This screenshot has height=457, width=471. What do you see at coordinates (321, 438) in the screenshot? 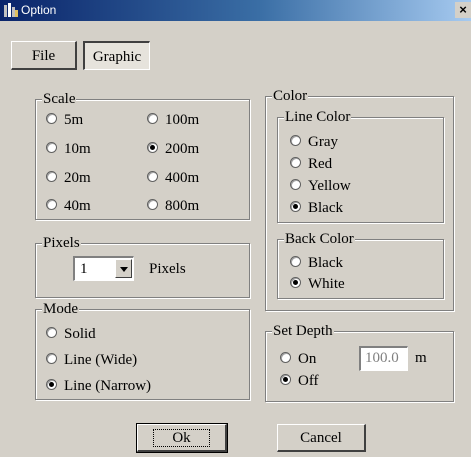
I see `cancel-button: Cancel` at bounding box center [321, 438].